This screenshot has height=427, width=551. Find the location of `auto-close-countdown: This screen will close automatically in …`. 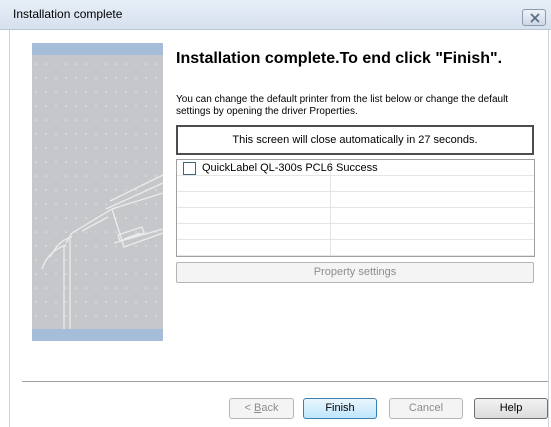

auto-close-countdown: This screen will close automatically in … is located at coordinates (355, 140).